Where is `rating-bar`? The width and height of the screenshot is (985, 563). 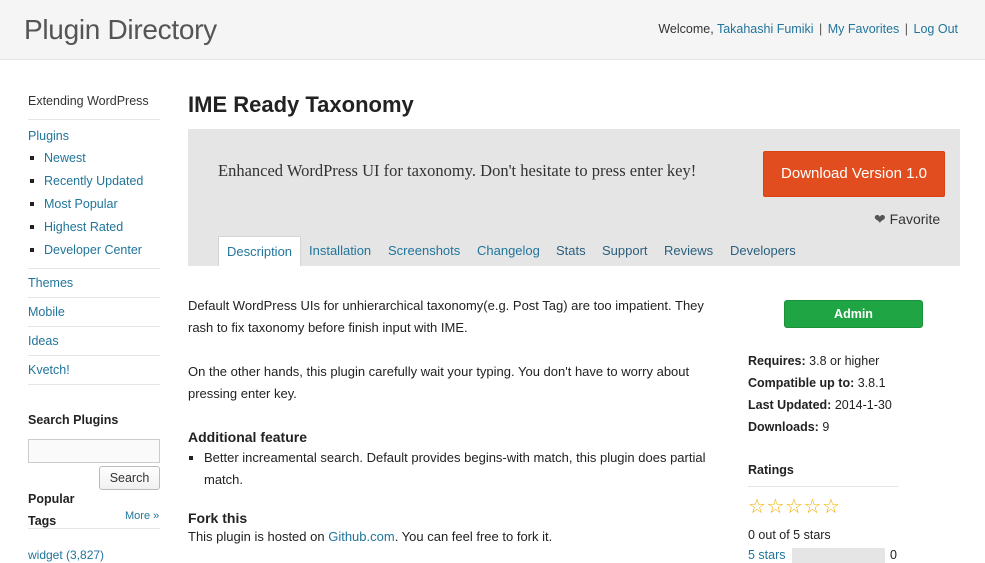
rating-bar is located at coordinates (838, 555).